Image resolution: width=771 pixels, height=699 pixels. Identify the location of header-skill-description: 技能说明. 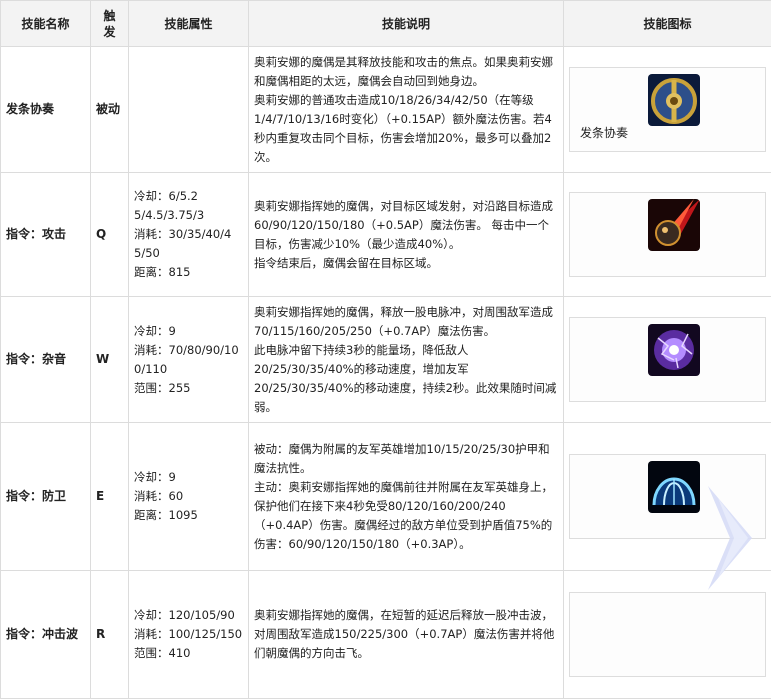
(406, 24).